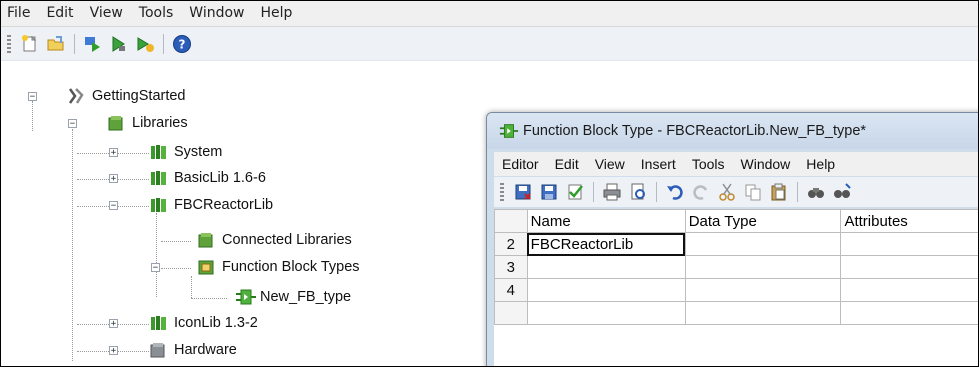 The image size is (979, 367). What do you see at coordinates (293, 297) in the screenshot?
I see `tree-item-new-fb-type: New_FB_type` at bounding box center [293, 297].